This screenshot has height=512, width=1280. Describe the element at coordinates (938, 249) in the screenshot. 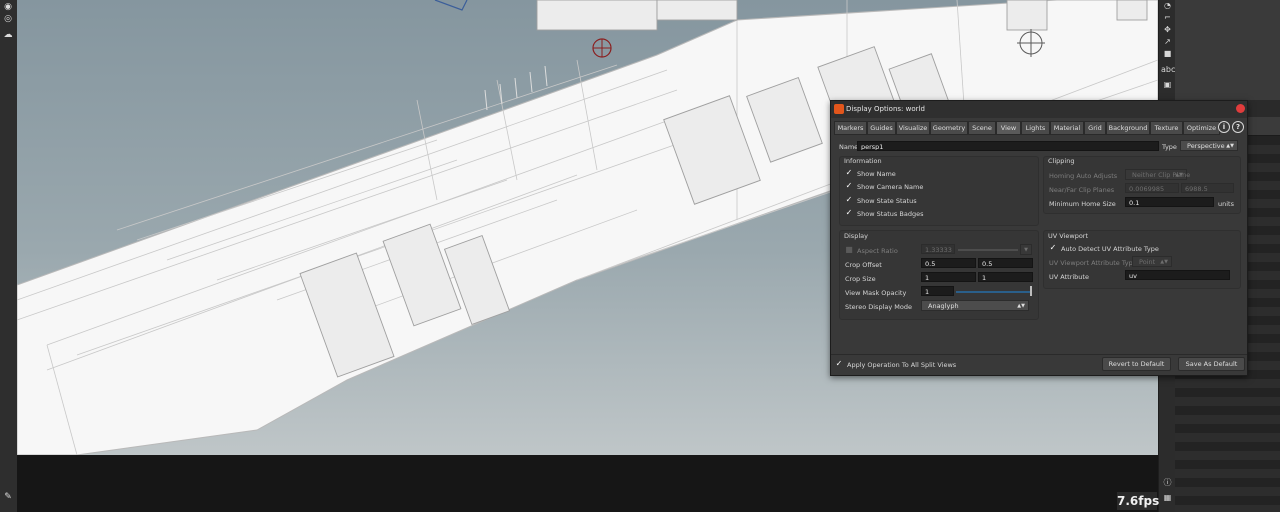

I see `aspect-ratio-field: 1.33333` at that location.